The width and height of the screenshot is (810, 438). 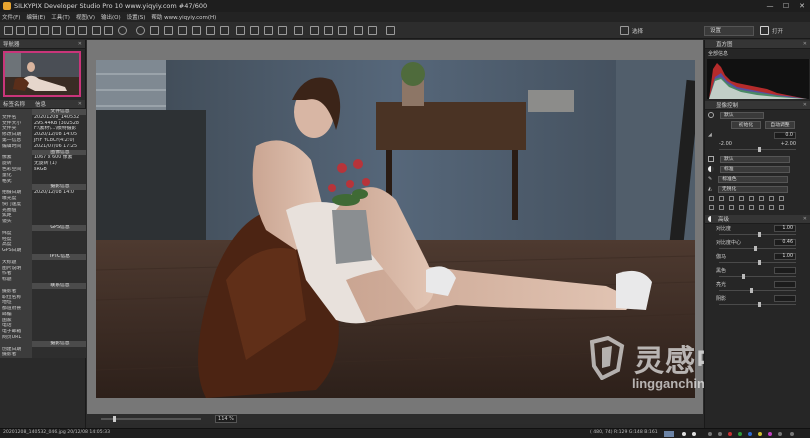 I want to click on zoom-slider-knob, so click(x=114, y=419).